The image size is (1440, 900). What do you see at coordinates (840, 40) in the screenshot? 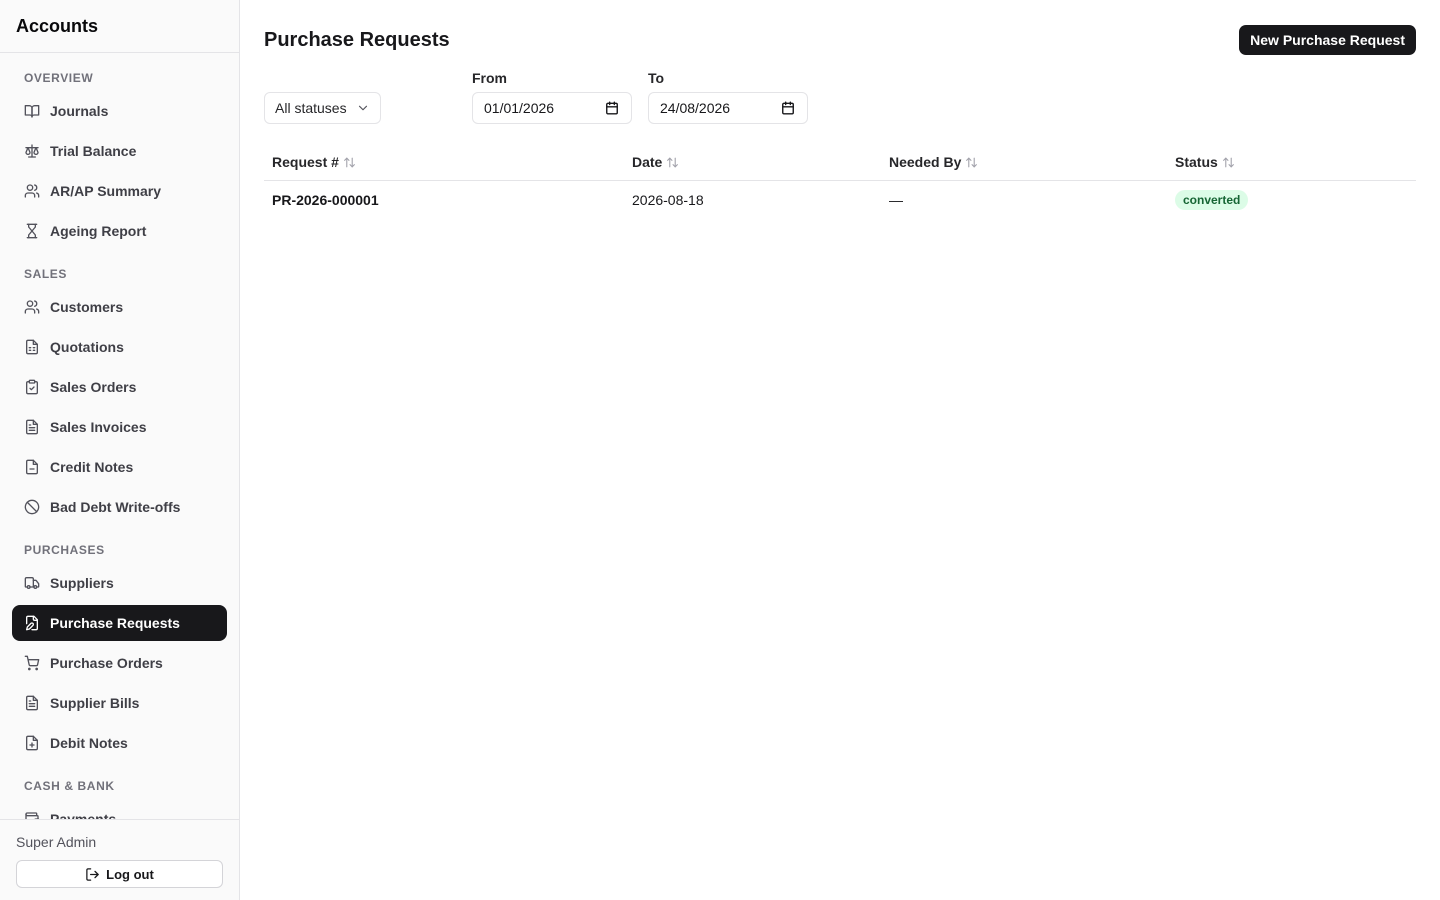
I see `page-header: Purchase Requests New Purchase Request` at bounding box center [840, 40].